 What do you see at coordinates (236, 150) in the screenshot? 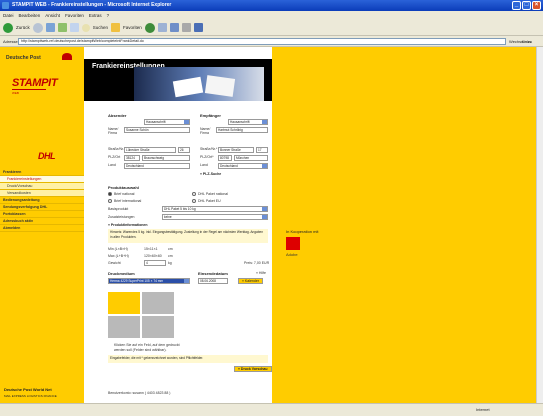
I see `recipient-street-input: Bonner Straße` at bounding box center [236, 150].